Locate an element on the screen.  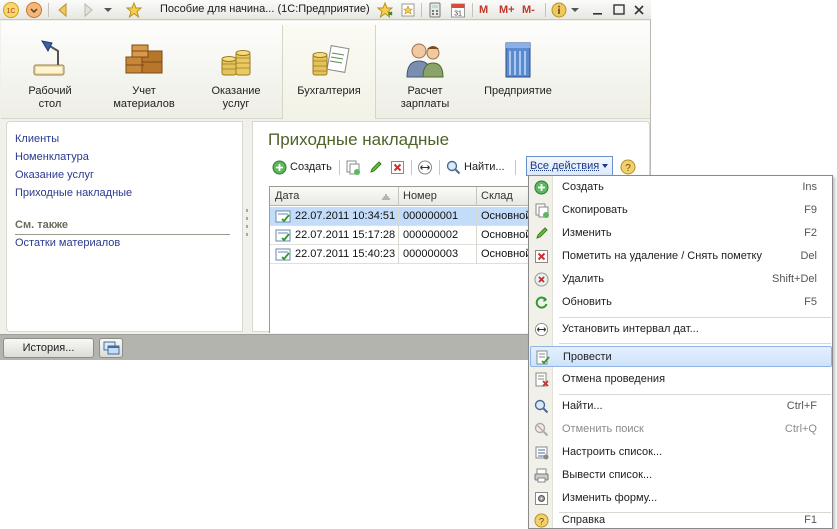
column-header-warehouse: Склад is located at coordinates (497, 196).